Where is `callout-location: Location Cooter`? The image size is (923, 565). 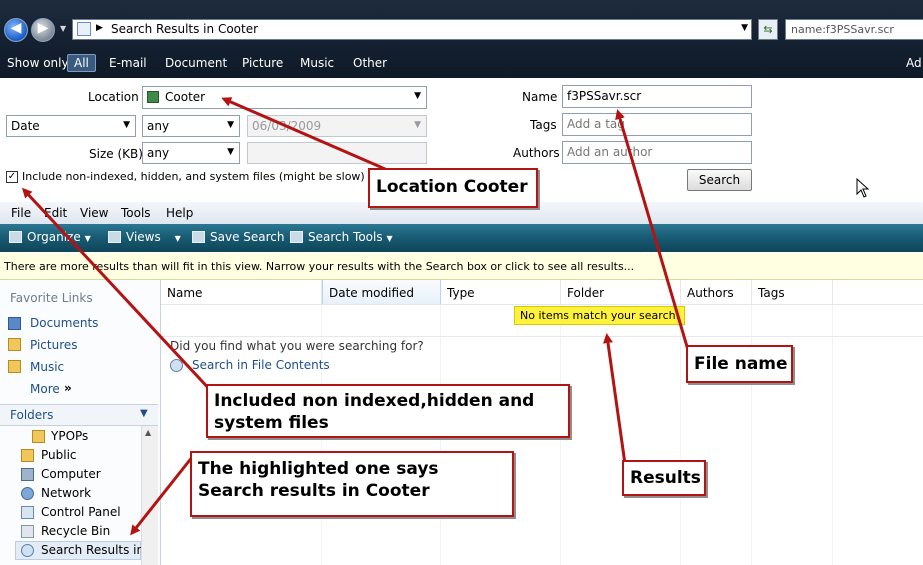
callout-location: Location Cooter is located at coordinates (453, 188).